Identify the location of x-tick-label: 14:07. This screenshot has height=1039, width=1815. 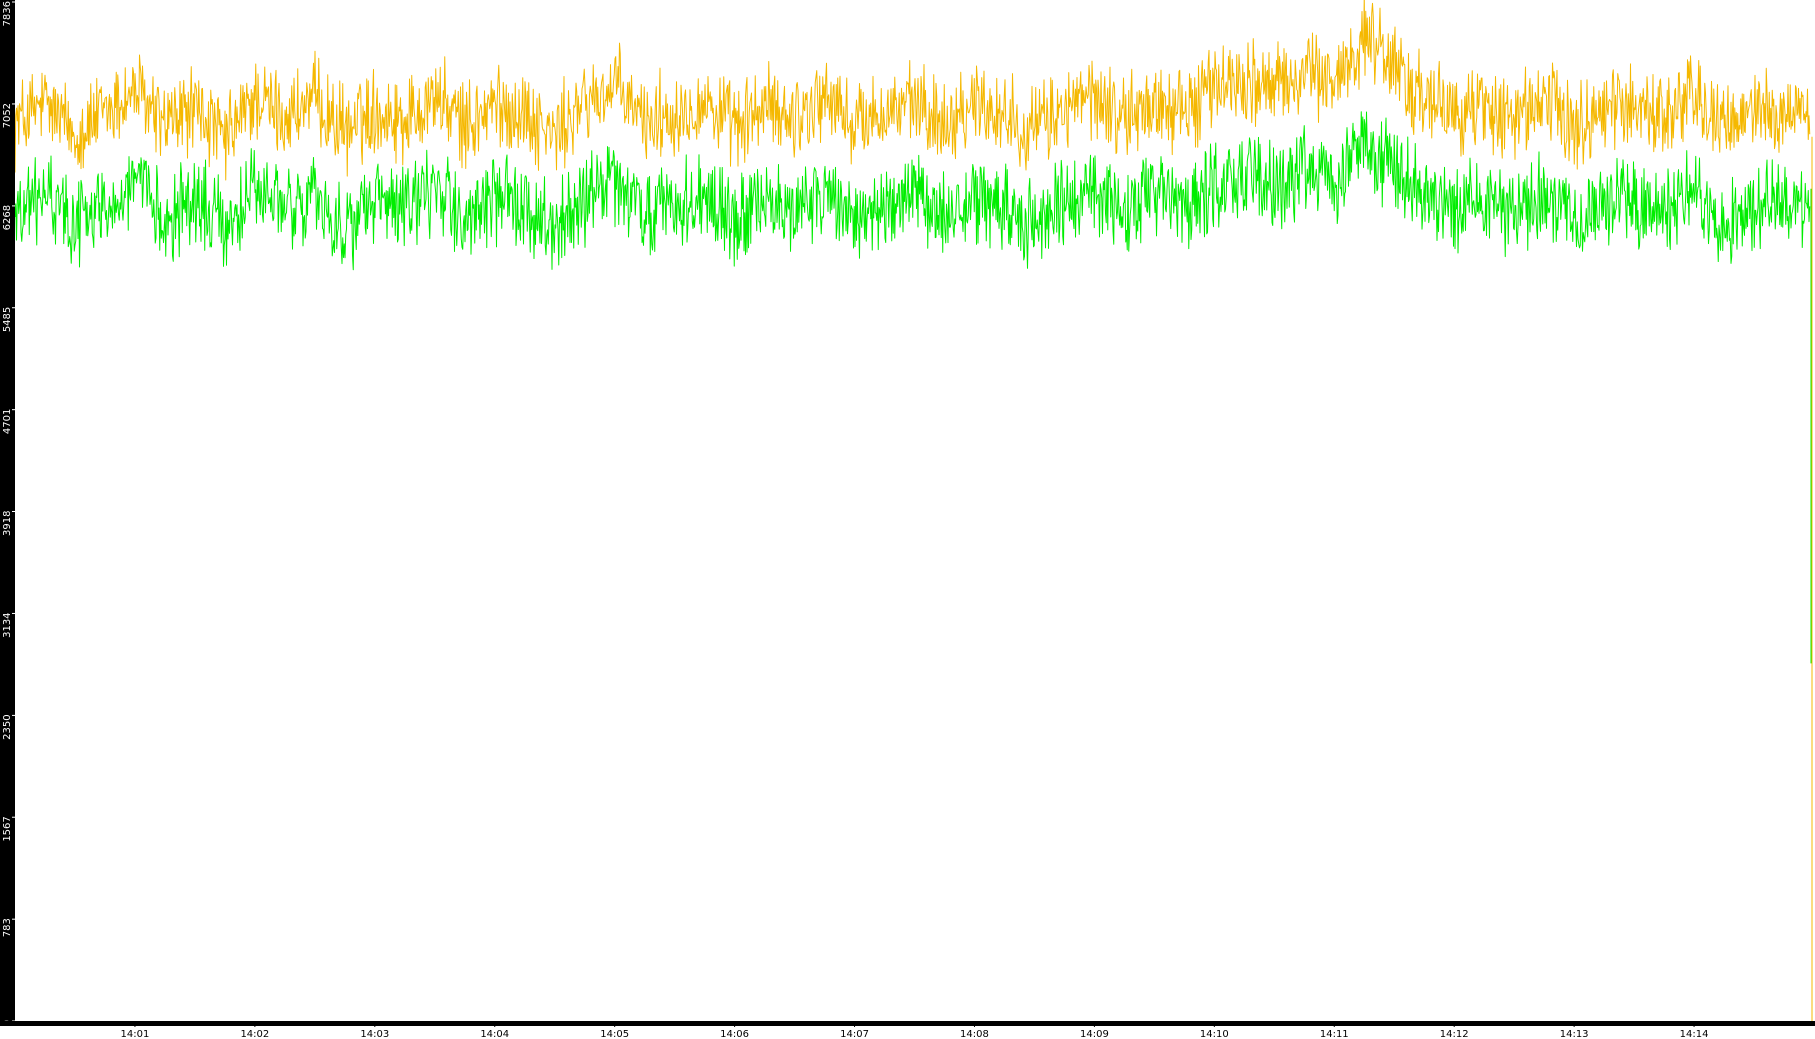
(854, 1034).